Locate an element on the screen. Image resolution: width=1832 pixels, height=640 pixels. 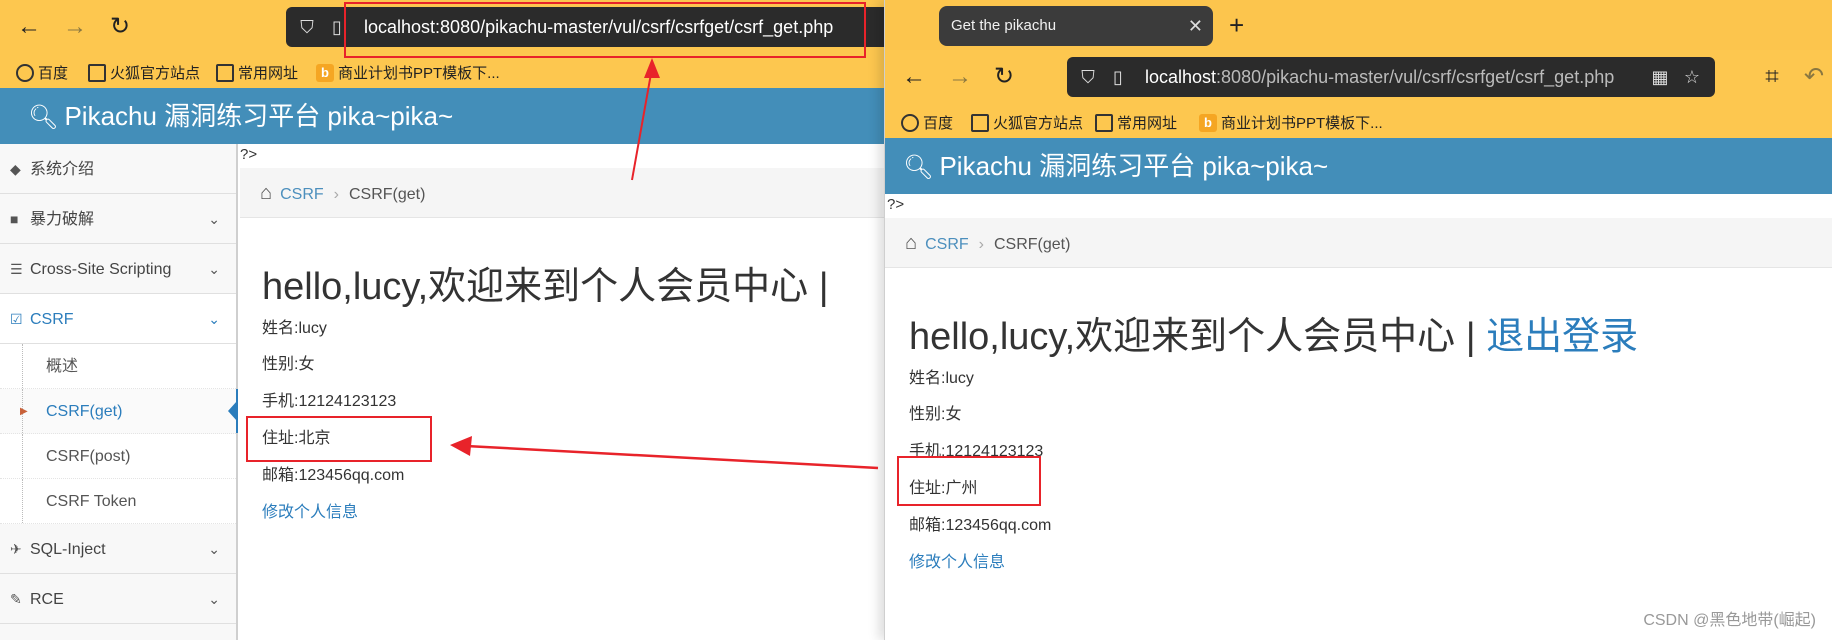
greeting-heading: hello,lucy,欢迎来到个人会员中心 | 退出登录 is located at coordinates (1273, 332).